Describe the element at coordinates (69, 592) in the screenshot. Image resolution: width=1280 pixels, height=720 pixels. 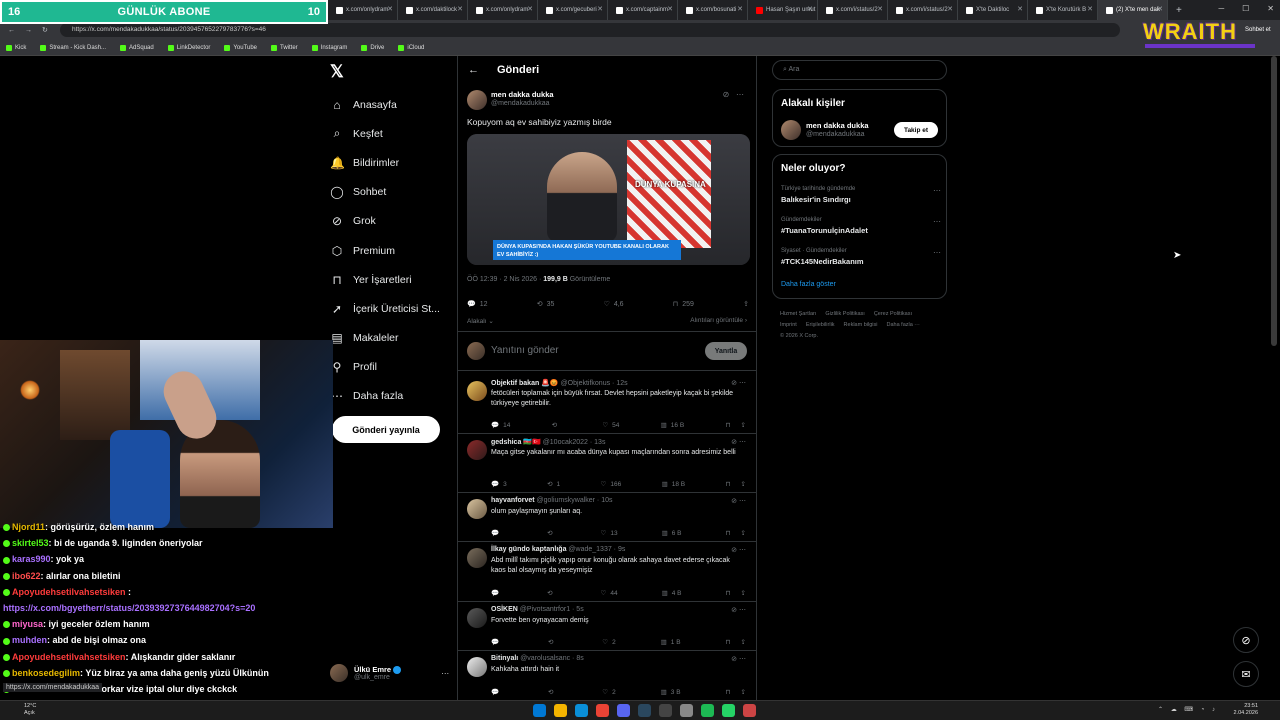
I see `chat-username: Apoyudehsetilvahsetsiken` at that location.